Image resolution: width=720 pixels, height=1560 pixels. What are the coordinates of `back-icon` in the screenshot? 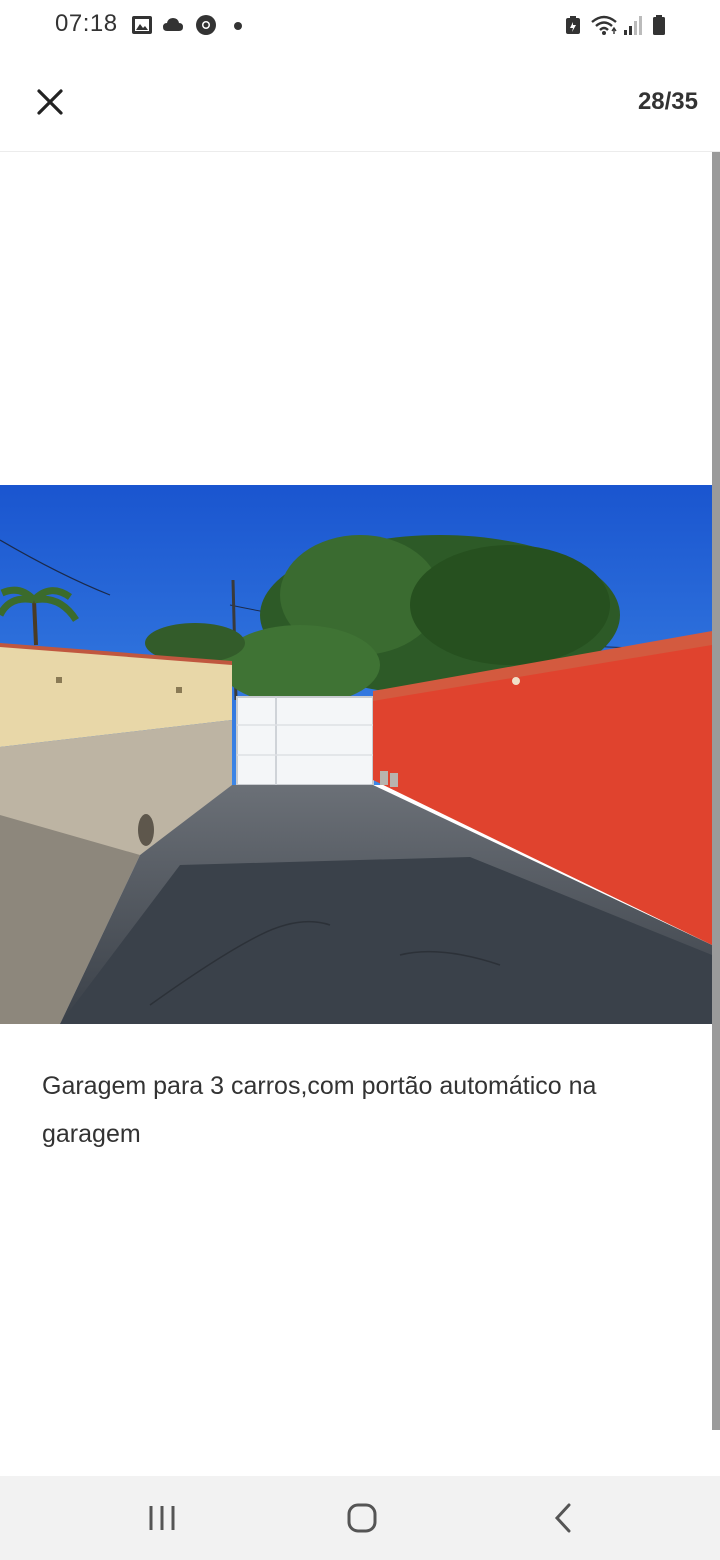 It's located at (564, 1518).